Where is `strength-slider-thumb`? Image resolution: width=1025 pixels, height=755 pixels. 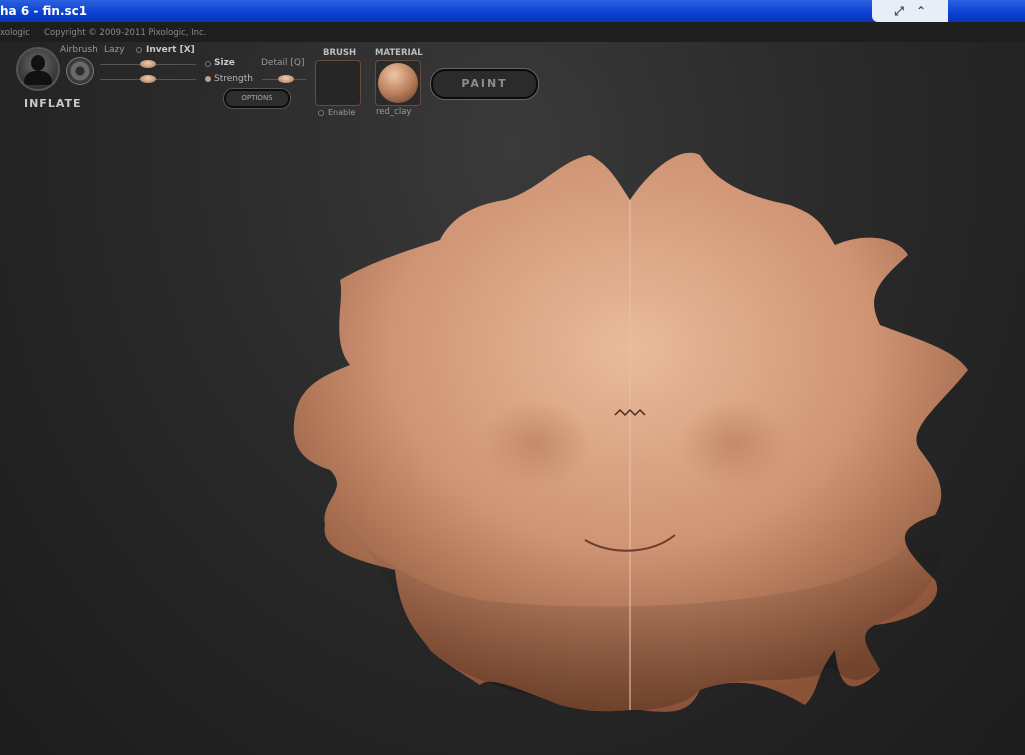 strength-slider-thumb is located at coordinates (148, 79).